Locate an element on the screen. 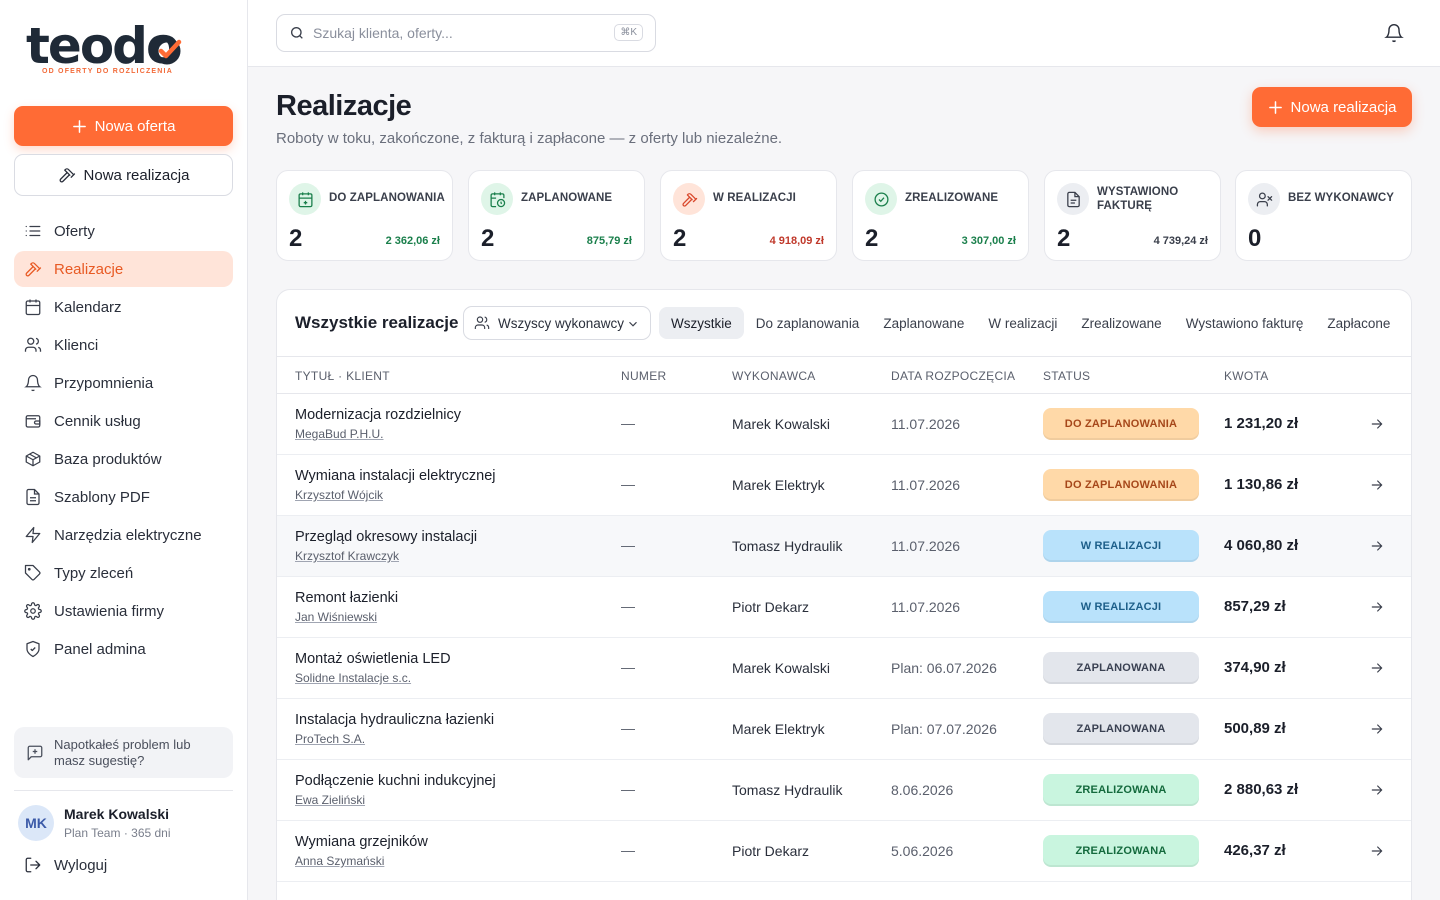 This screenshot has height=900, width=1440. column-amount: KWOTA is located at coordinates (1246, 376).